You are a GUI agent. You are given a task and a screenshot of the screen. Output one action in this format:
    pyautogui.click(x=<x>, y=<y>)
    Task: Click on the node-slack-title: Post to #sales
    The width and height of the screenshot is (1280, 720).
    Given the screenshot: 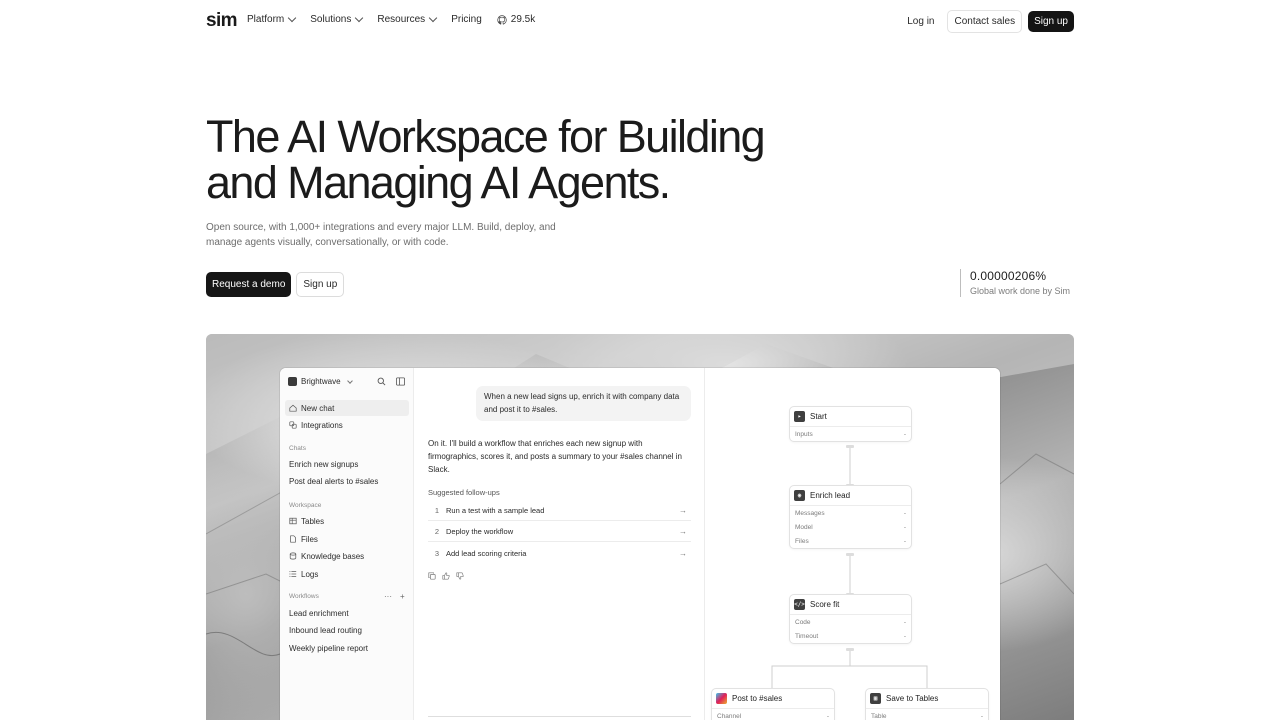 What is the action you would take?
    pyautogui.click(x=757, y=698)
    